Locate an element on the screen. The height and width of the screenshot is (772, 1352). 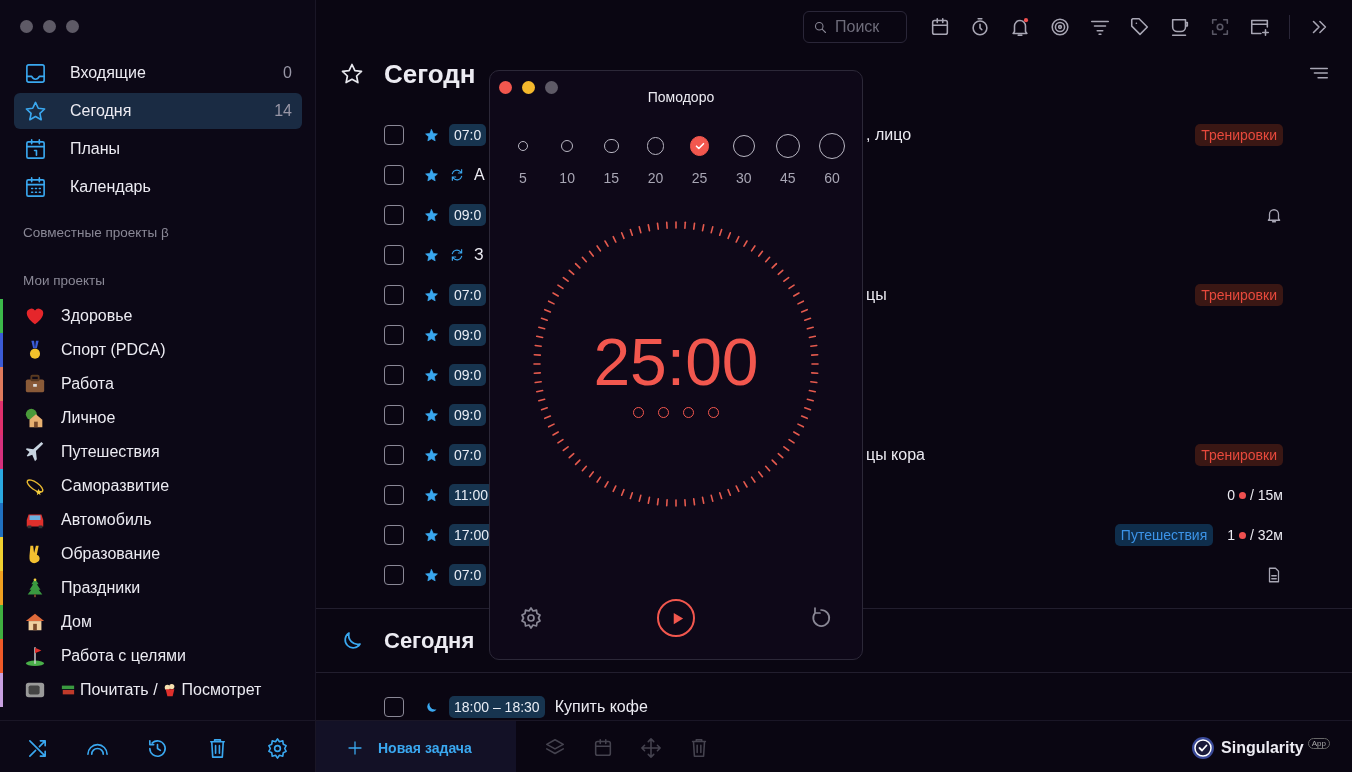
section-label: Мои проекты is located at coordinates (64, 281).